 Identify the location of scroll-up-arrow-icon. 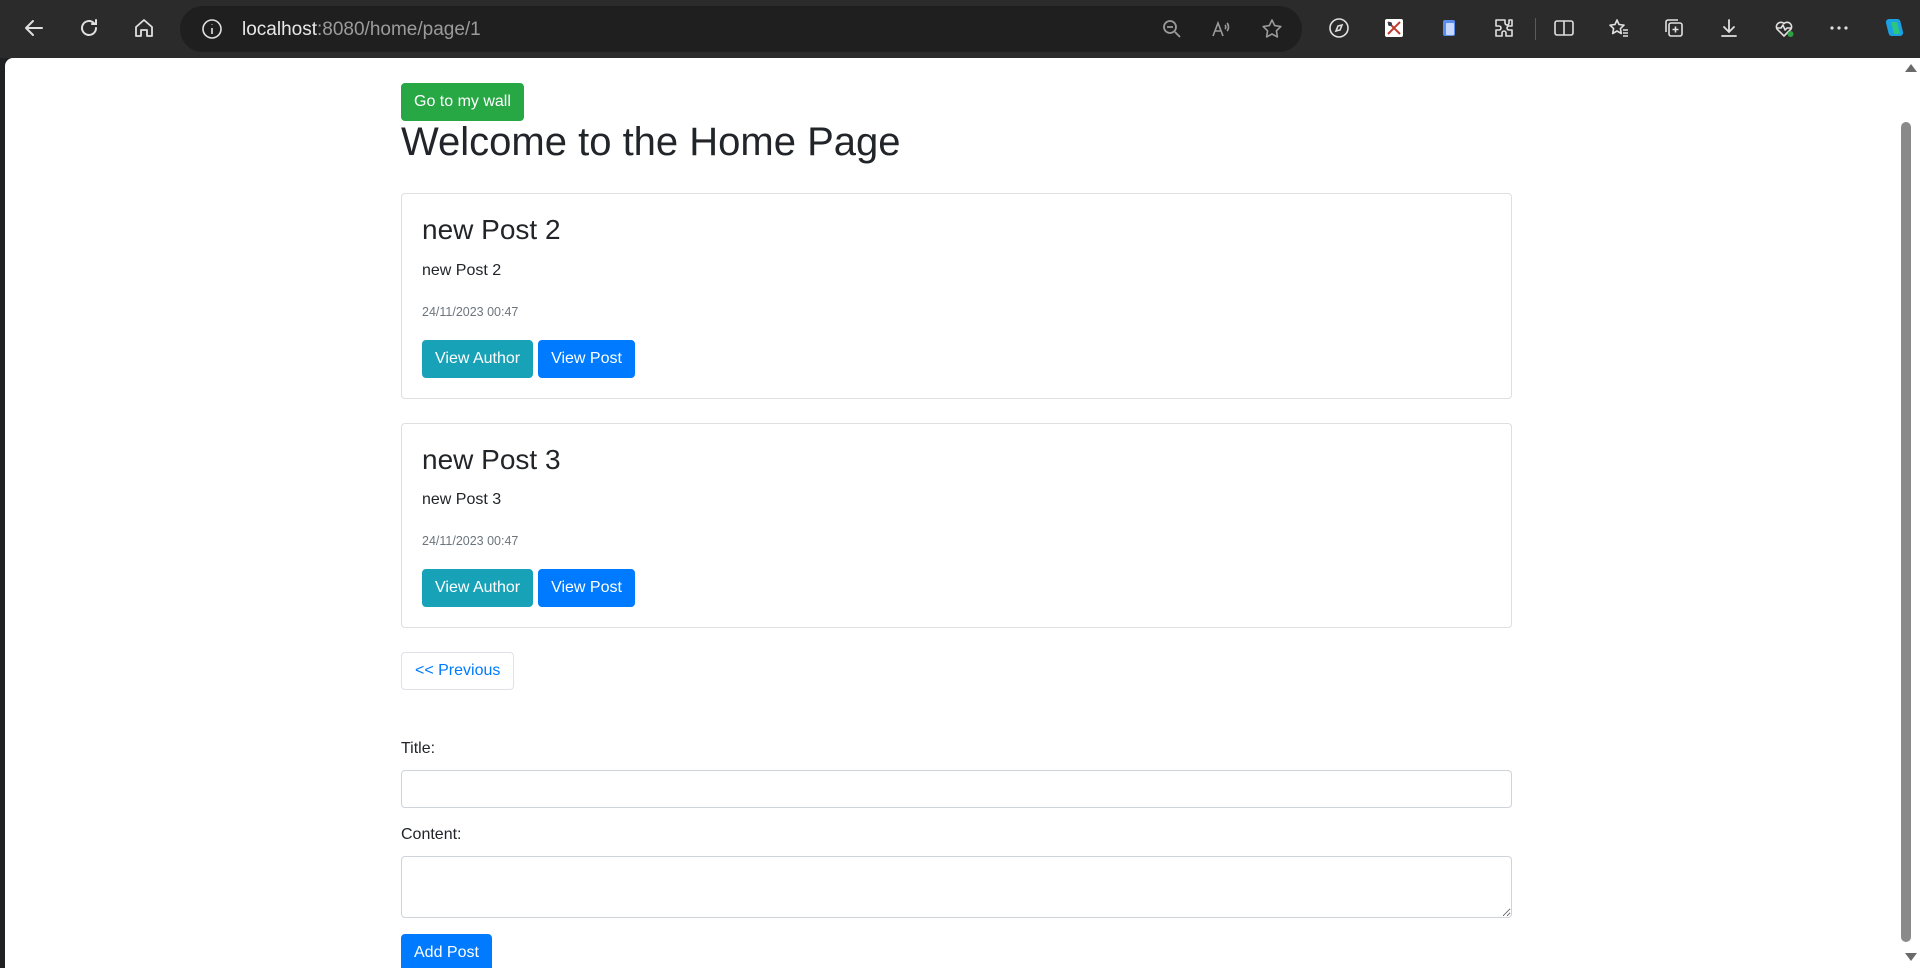
(1911, 68).